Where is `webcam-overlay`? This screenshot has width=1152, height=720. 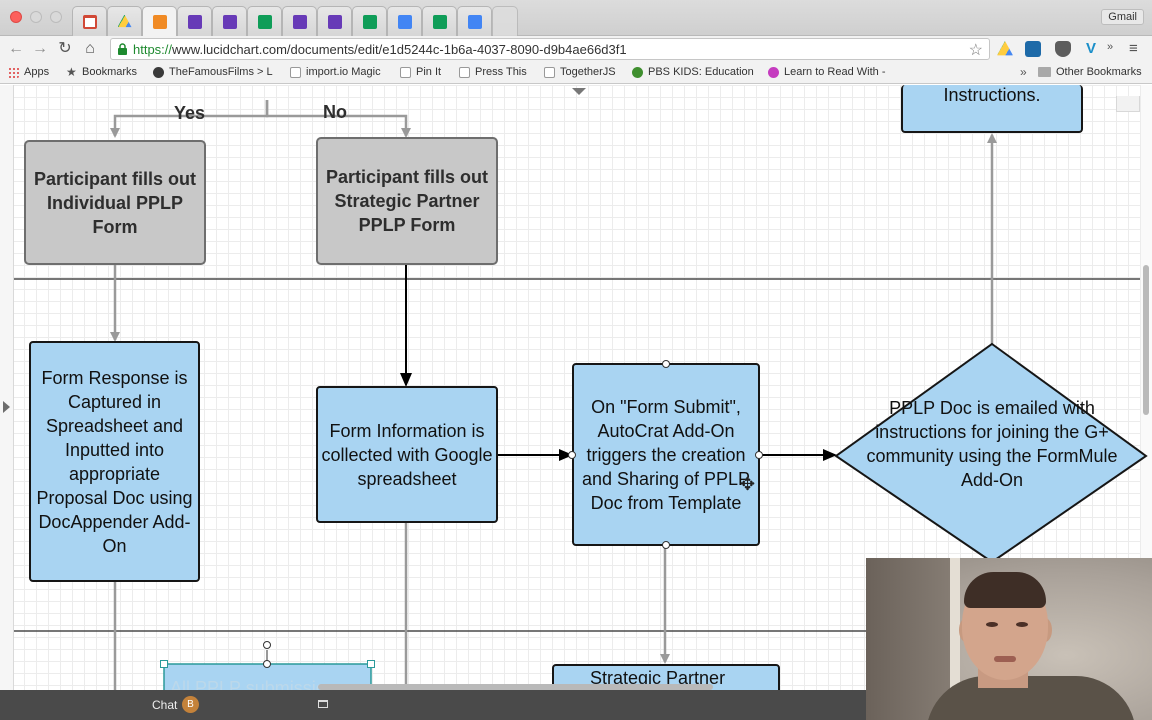 webcam-overlay is located at coordinates (1009, 639).